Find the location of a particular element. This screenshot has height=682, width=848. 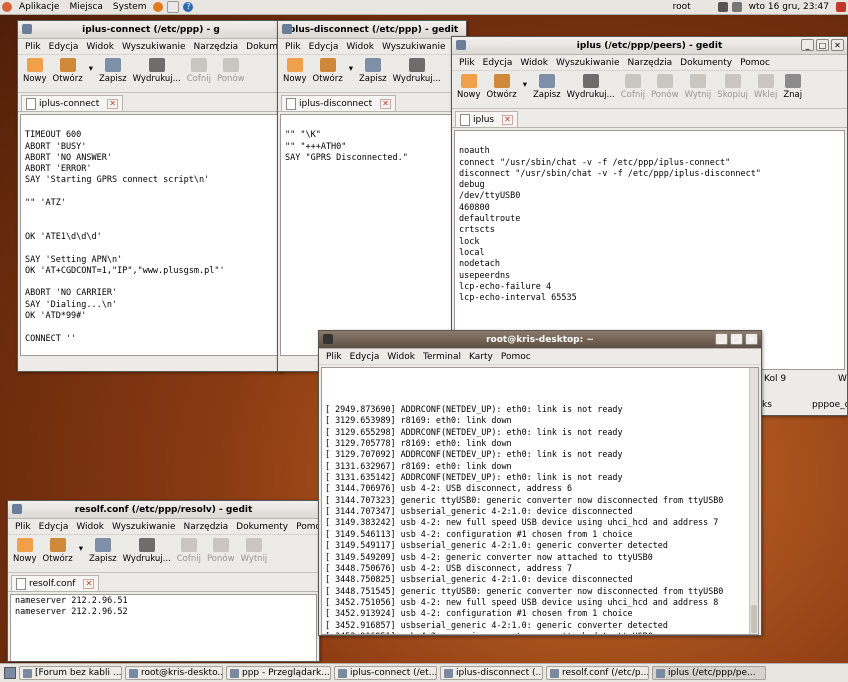

tab-iplus-connect: iplus-connect ✕ is located at coordinates (72, 103).